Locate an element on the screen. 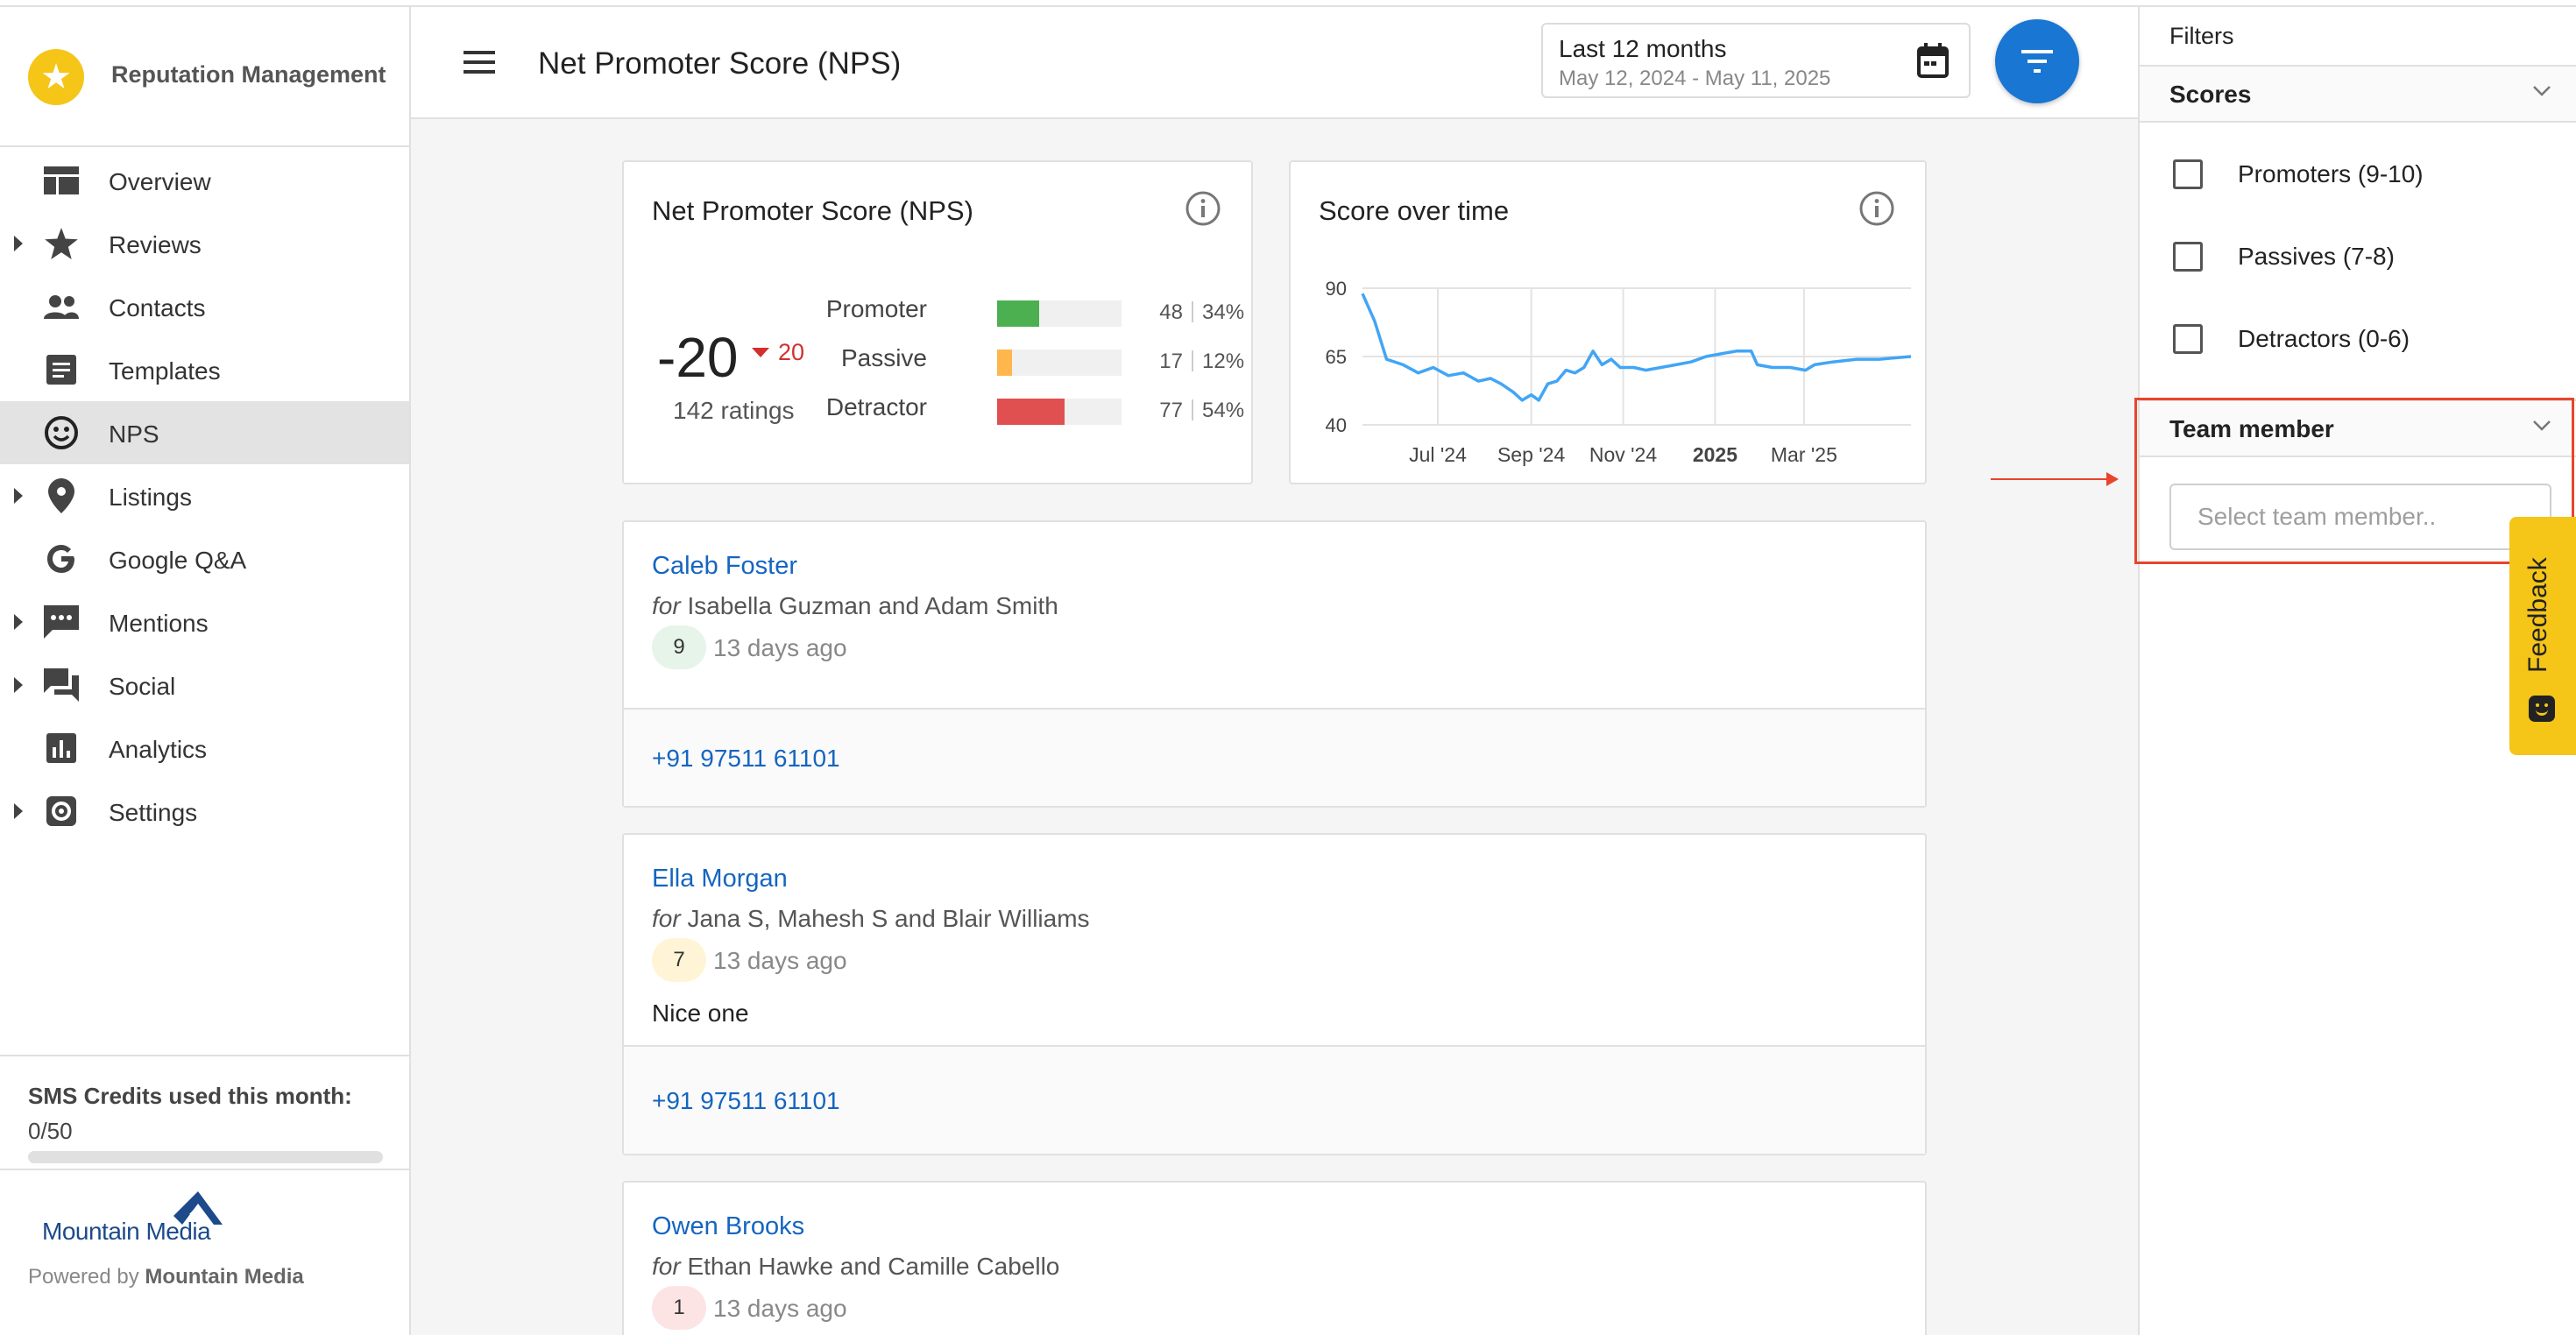 Image resolution: width=2576 pixels, height=1335 pixels. nps-card-title: Net Promoter Score (NPS) is located at coordinates (812, 210).